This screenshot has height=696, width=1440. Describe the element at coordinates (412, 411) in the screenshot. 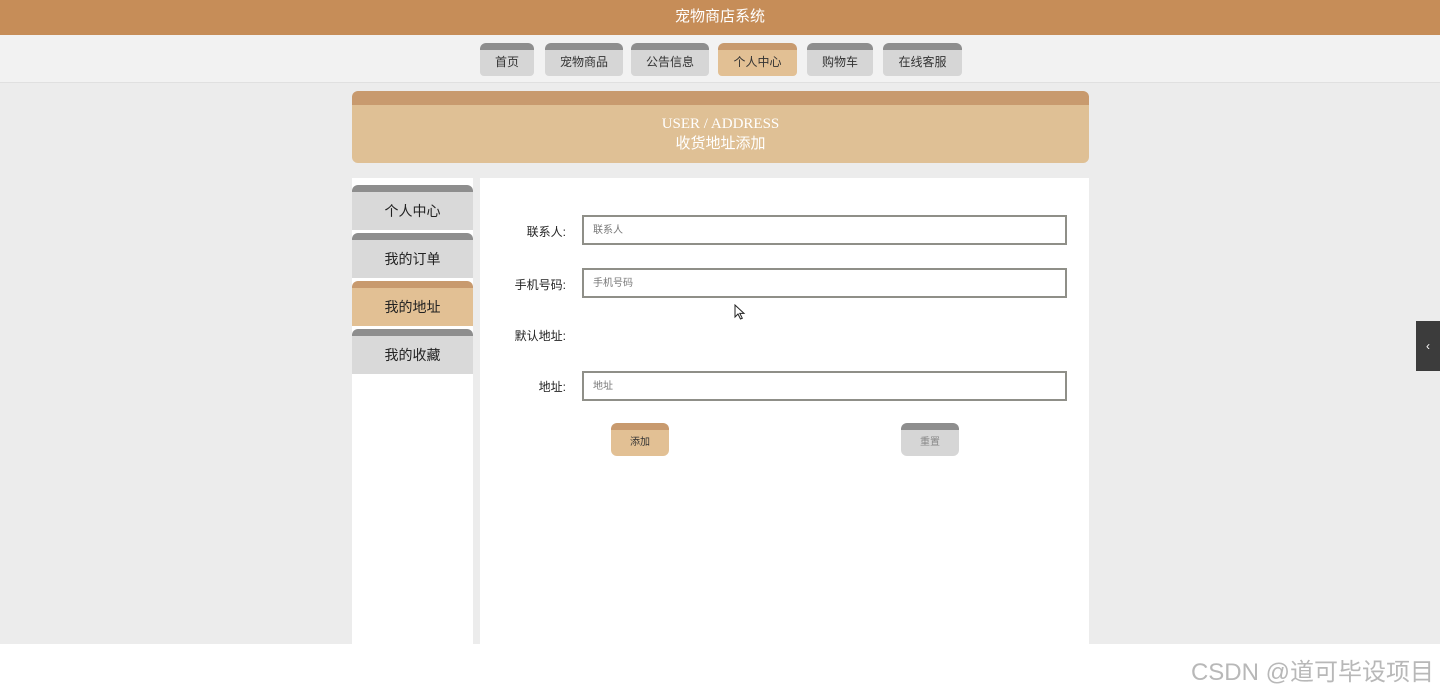

I see `sidebar: 个人中心 我的订单 我的地址 我的收藏` at that location.